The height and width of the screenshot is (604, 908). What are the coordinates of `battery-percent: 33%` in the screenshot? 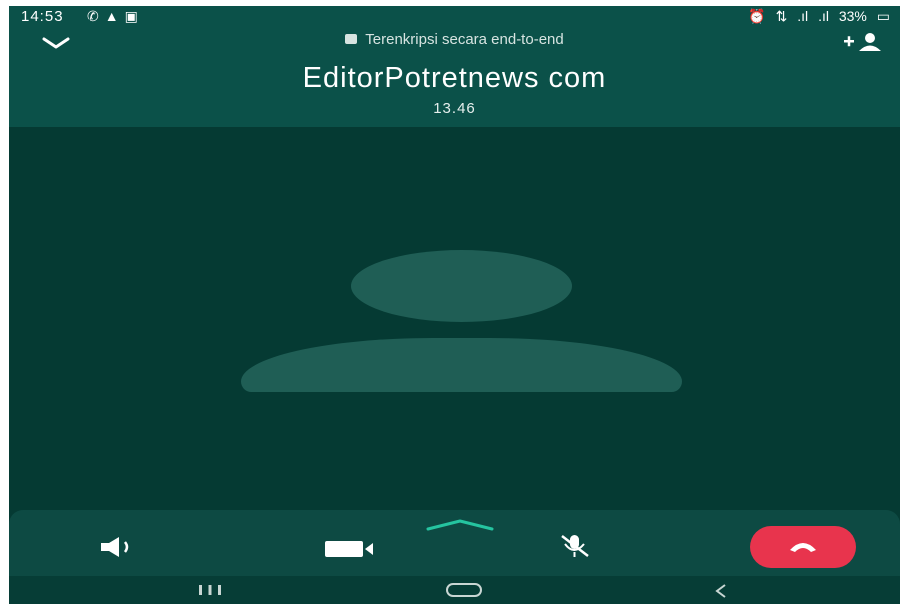 It's located at (852, 16).